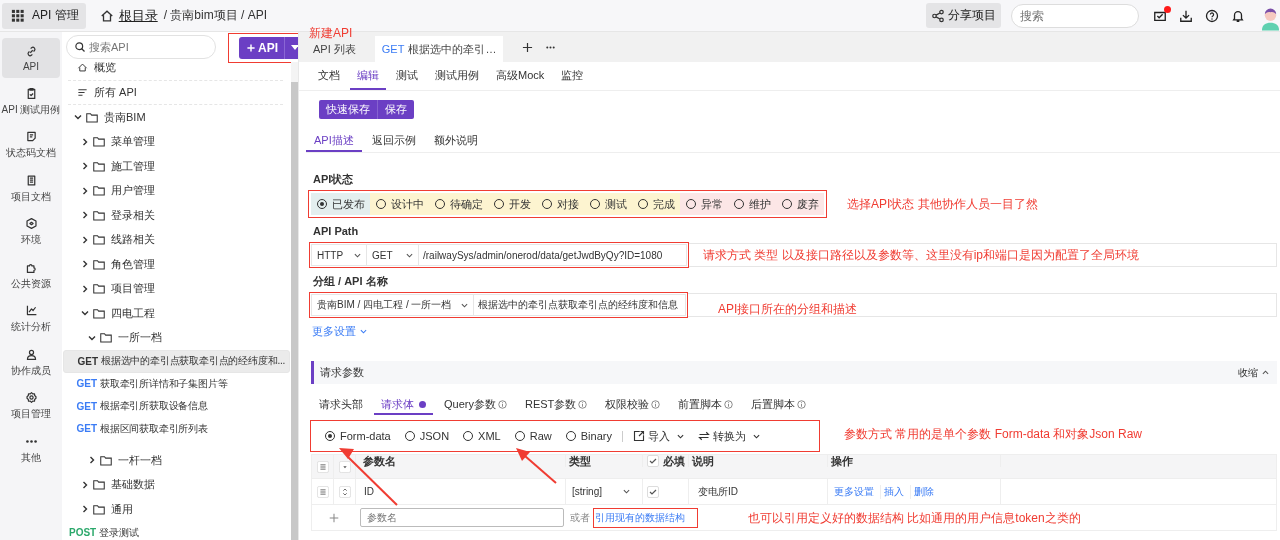  Describe the element at coordinates (560, 204) in the screenshot. I see `status-option: 对接` at that location.